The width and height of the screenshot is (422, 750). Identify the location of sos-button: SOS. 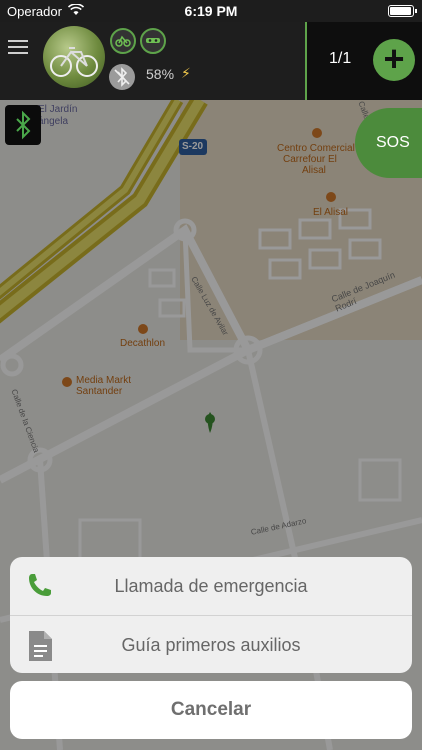
(388, 143).